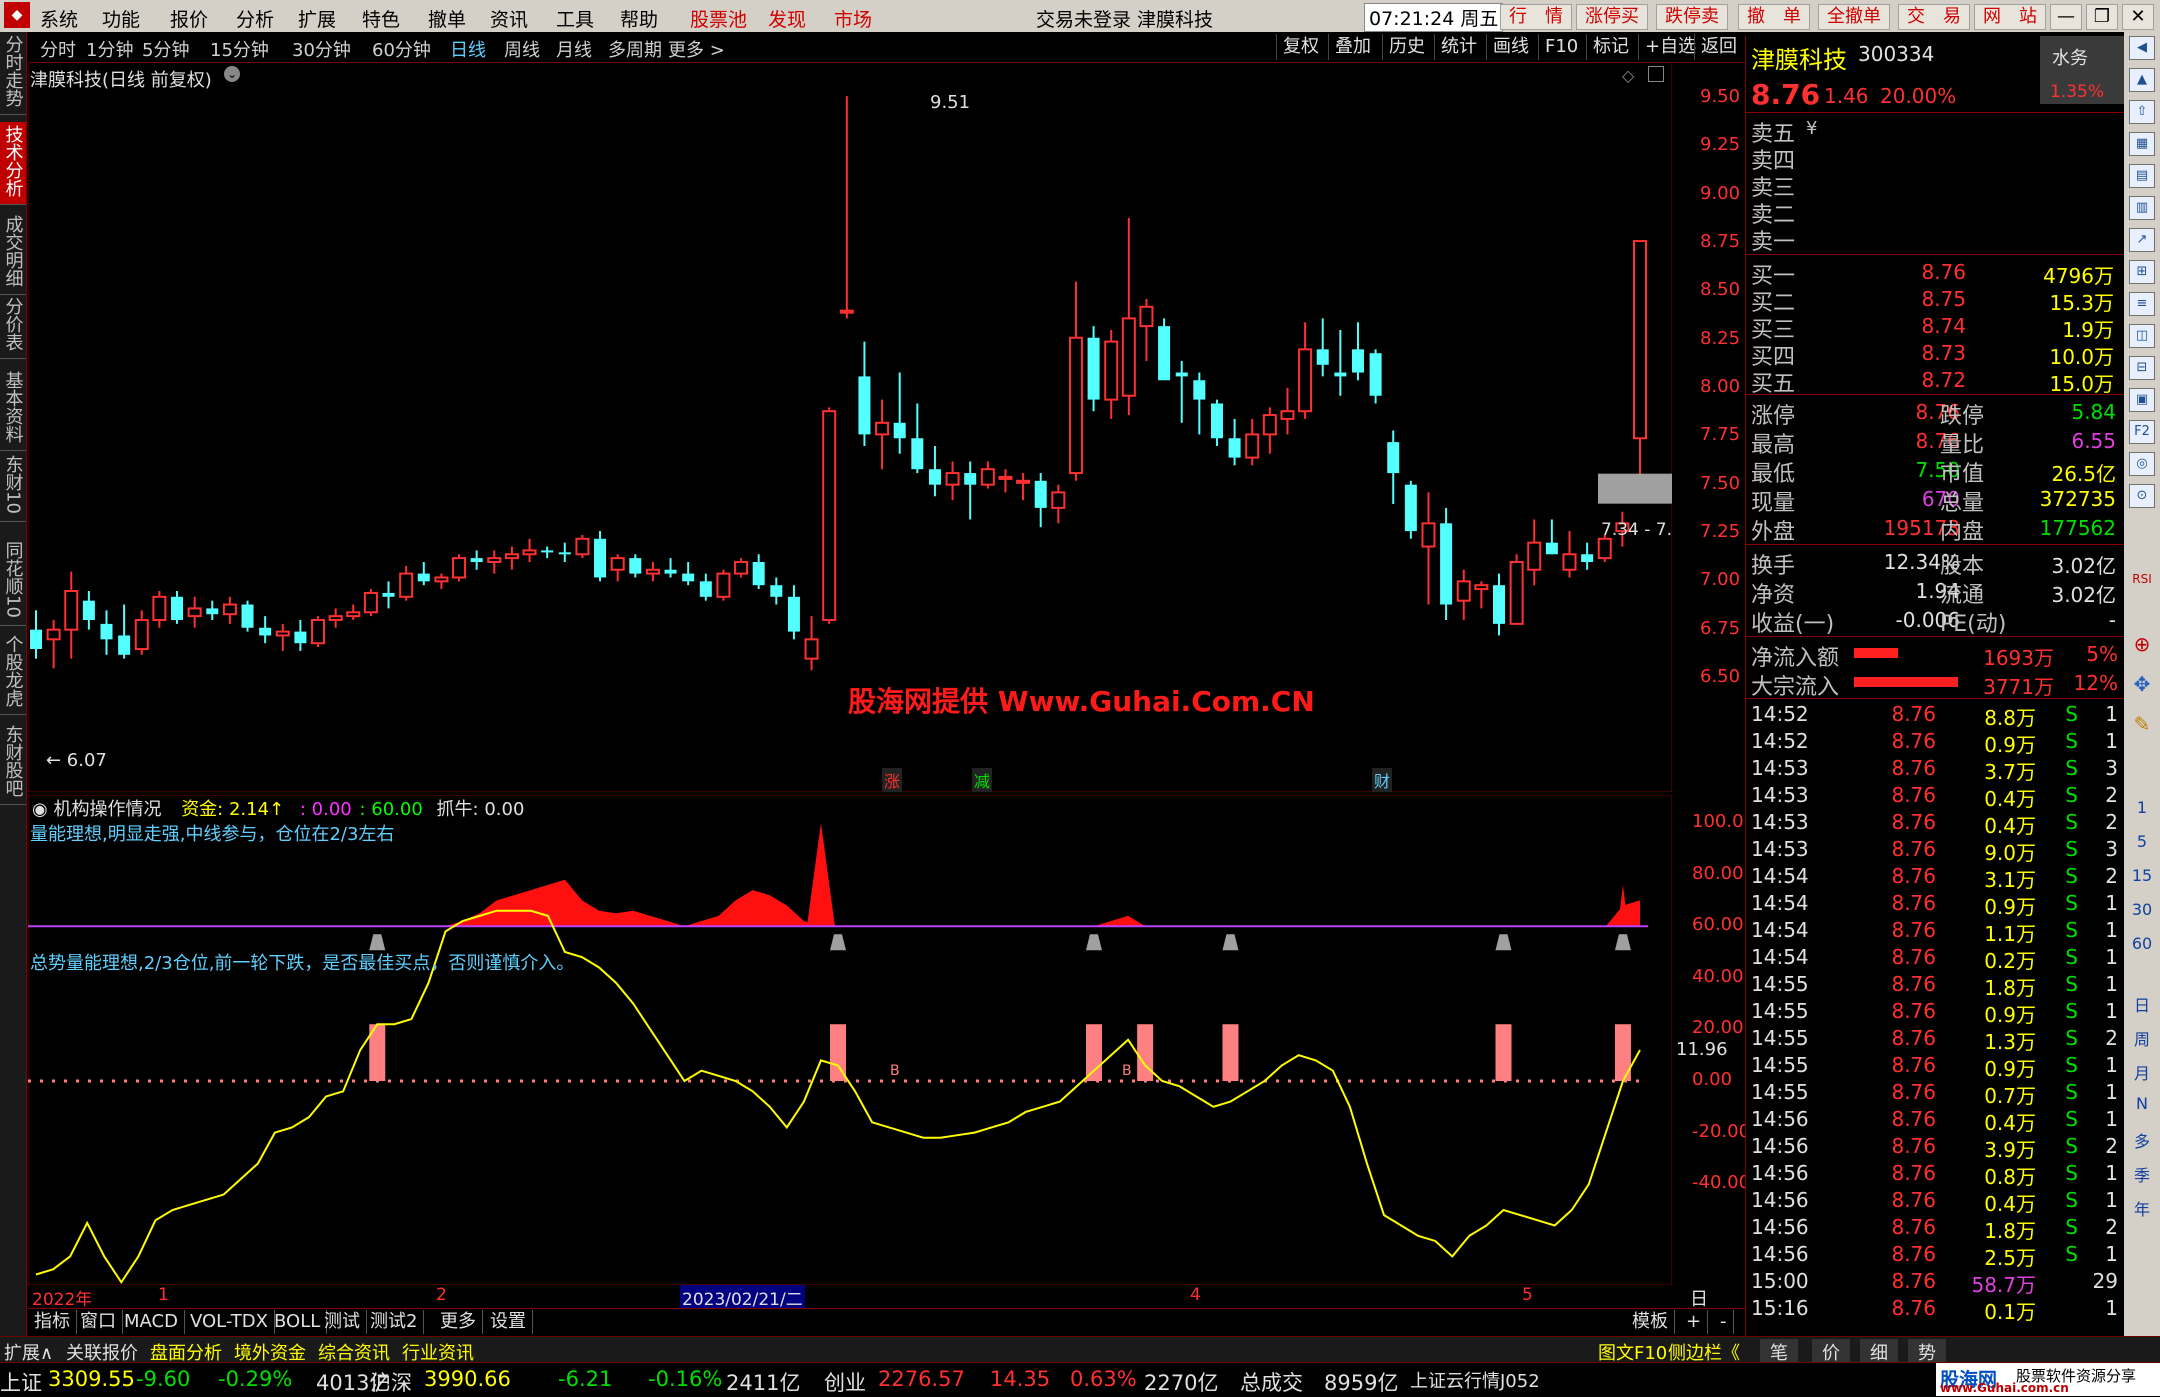 This screenshot has height=1397, width=2160. Describe the element at coordinates (109, 49) in the screenshot. I see `period-1: 1分钟` at that location.